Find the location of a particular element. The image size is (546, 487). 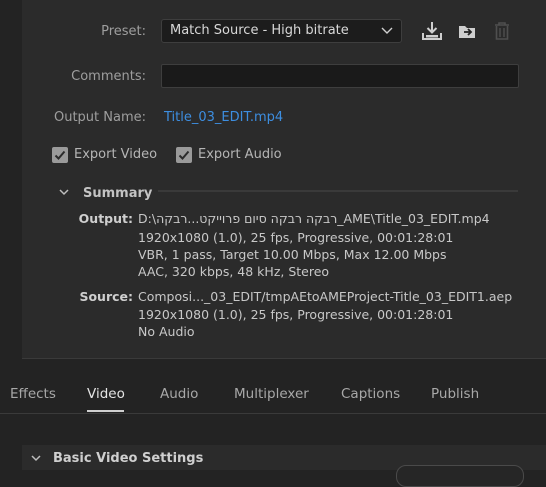

tab-multiplexer: Multiplexer is located at coordinates (271, 394).